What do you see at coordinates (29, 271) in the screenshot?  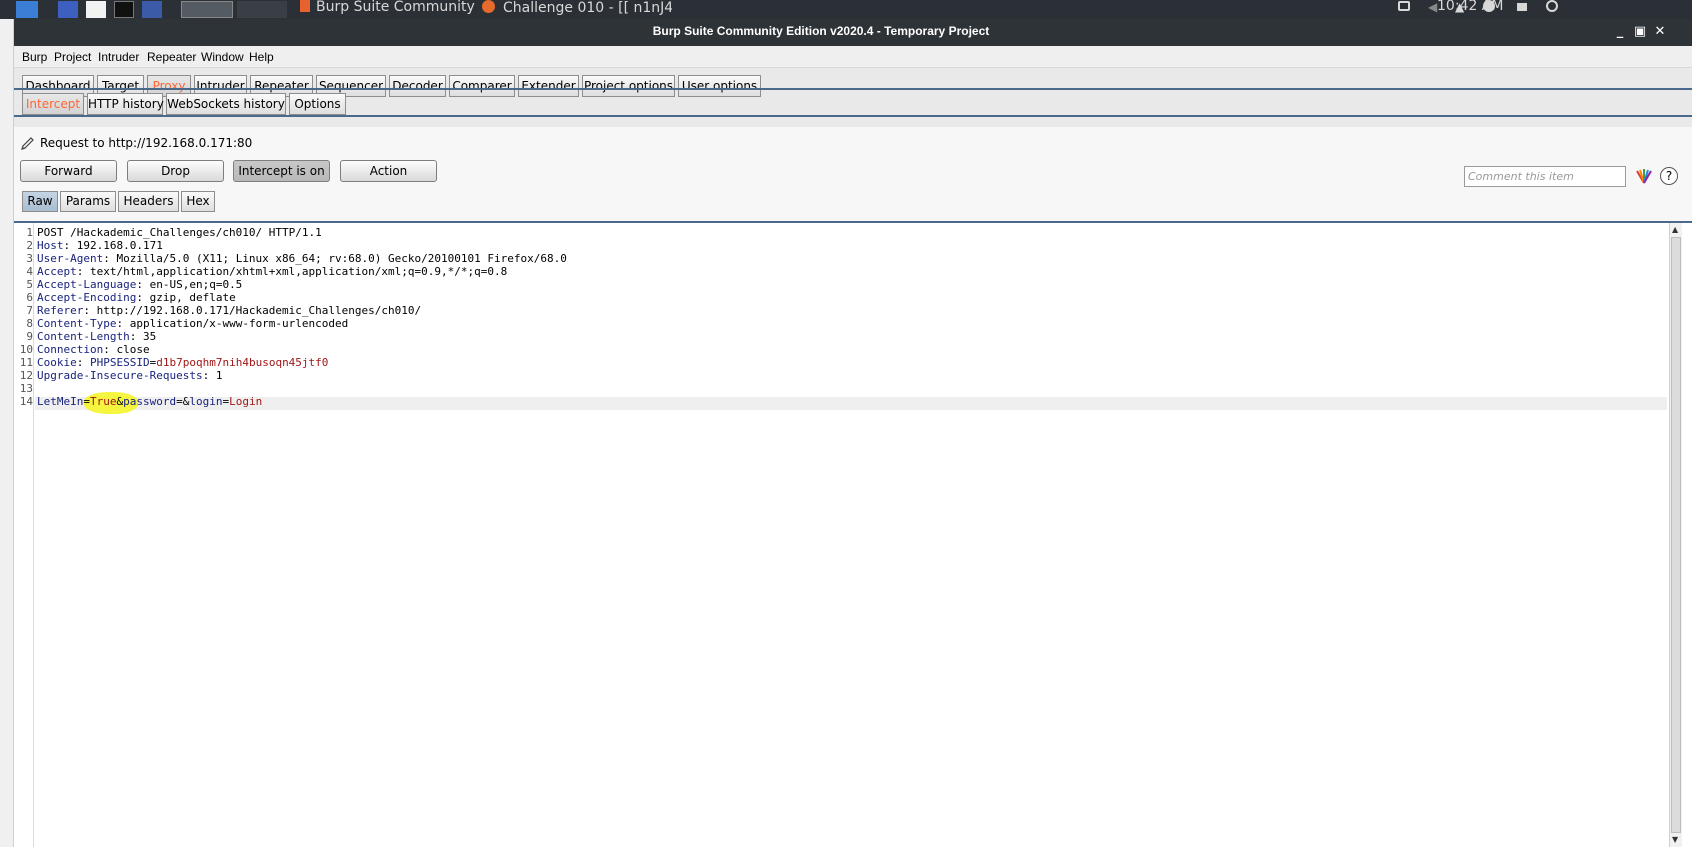 I see `line-number: 4` at bounding box center [29, 271].